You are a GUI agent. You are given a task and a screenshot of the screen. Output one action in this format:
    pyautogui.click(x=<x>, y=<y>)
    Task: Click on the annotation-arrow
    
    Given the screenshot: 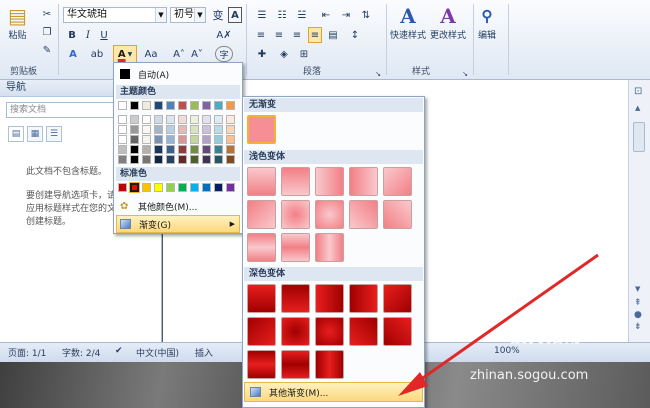 What is the action you would take?
    pyautogui.click(x=498, y=324)
    